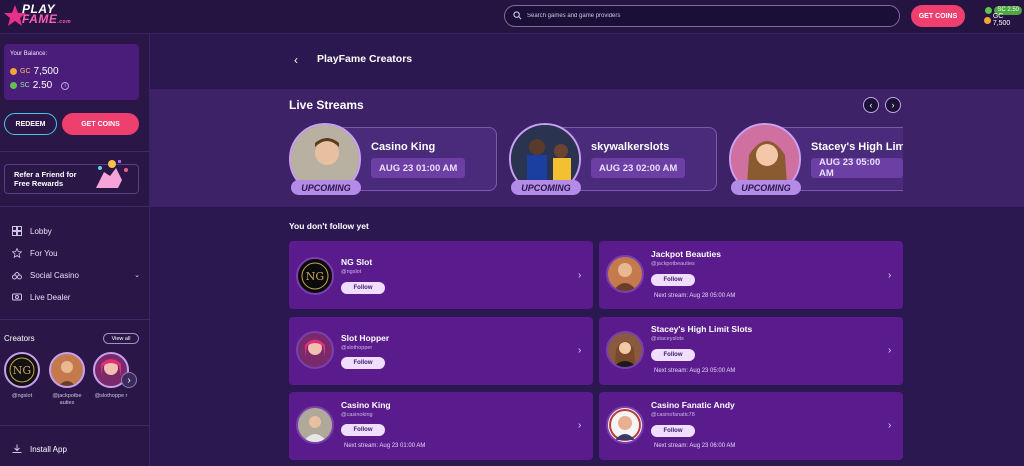 This screenshot has width=1024, height=466. What do you see at coordinates (1003, 16) in the screenshot?
I see `header-balance: SC 2.50 GC 7,500` at bounding box center [1003, 16].